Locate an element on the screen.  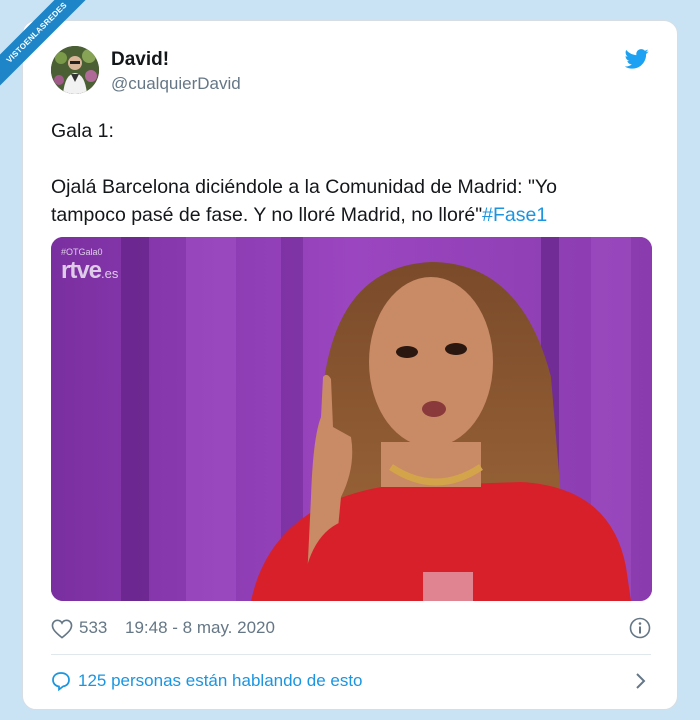
tweet-meta-row: 533 19:48 - 8 may. 2020 is located at coordinates (351, 629).